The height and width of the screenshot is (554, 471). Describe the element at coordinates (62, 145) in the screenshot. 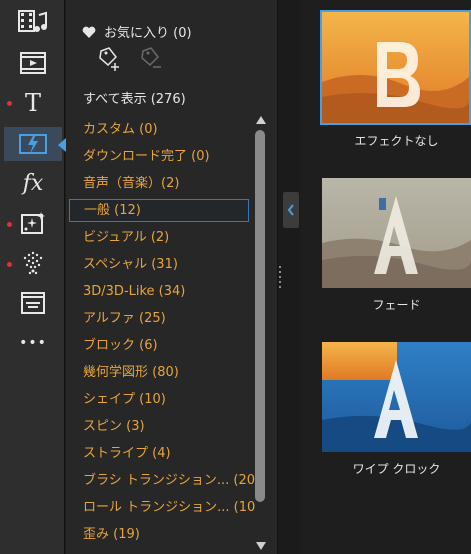

I see `active-room-indicator` at that location.